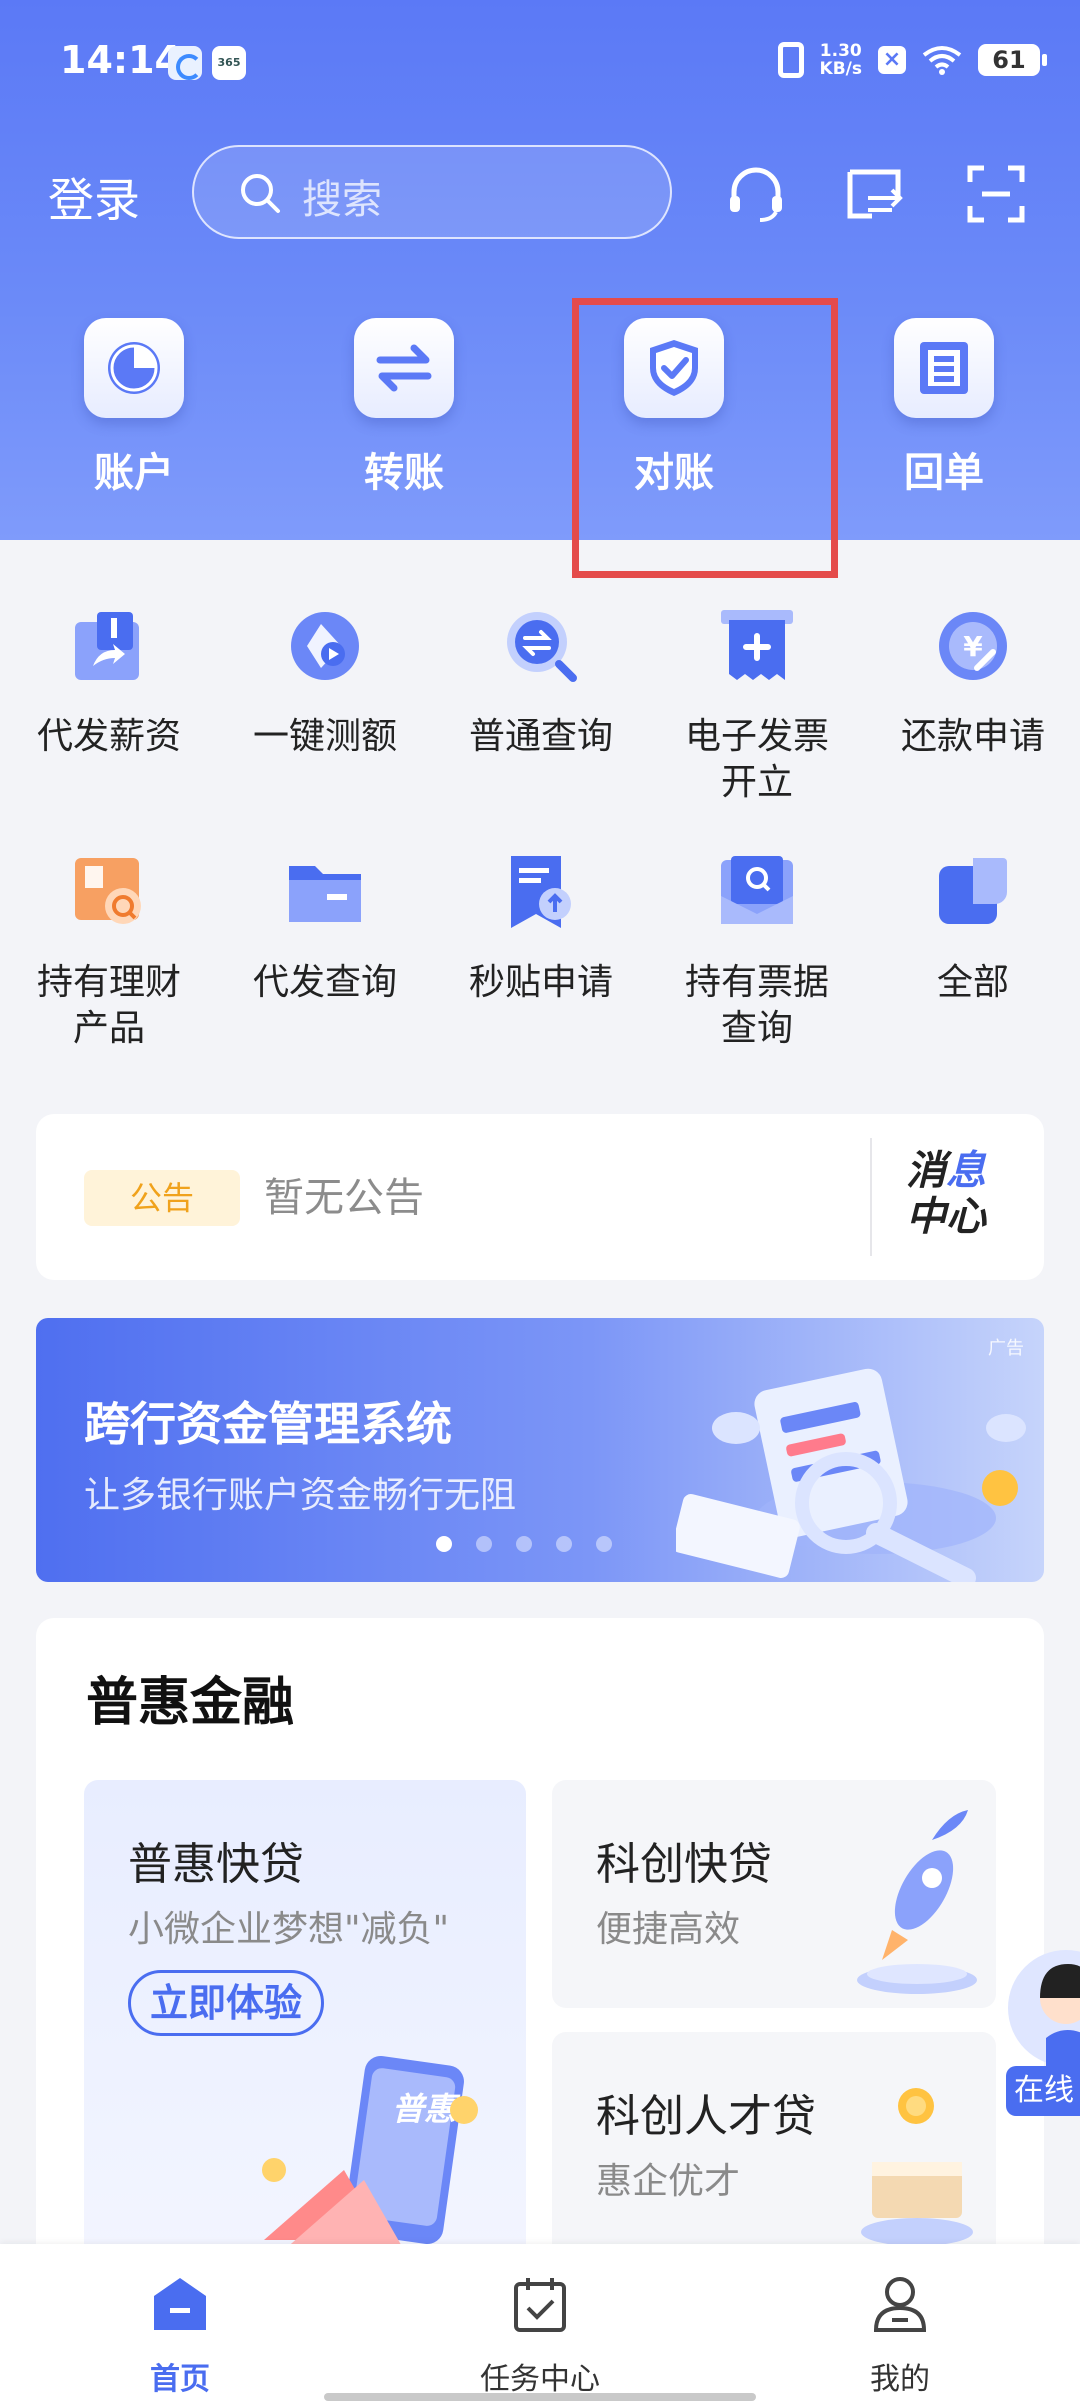 Image resolution: width=1080 pixels, height=2408 pixels. What do you see at coordinates (1044, 2009) in the screenshot?
I see `customer-service-avatar-icon` at bounding box center [1044, 2009].